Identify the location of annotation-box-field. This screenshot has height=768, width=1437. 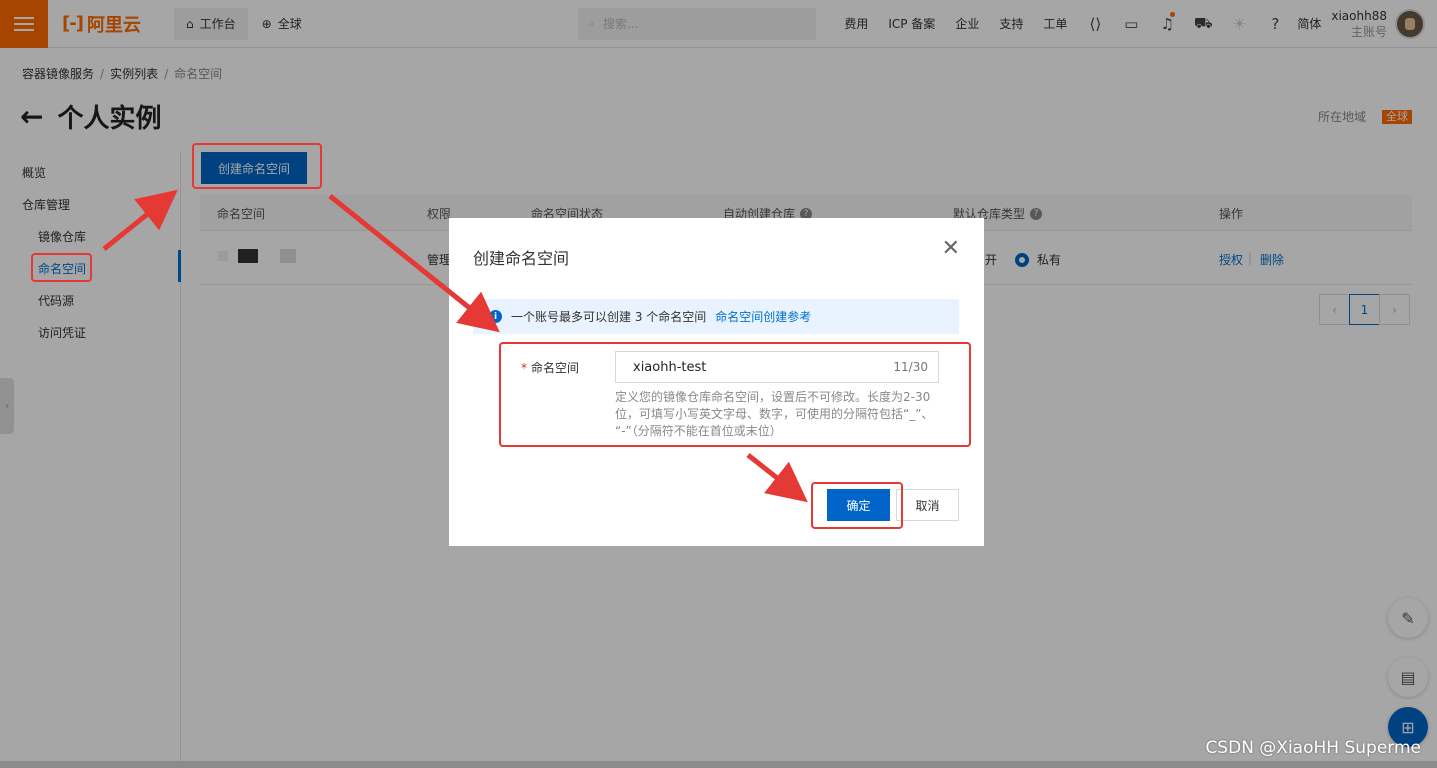
(735, 394).